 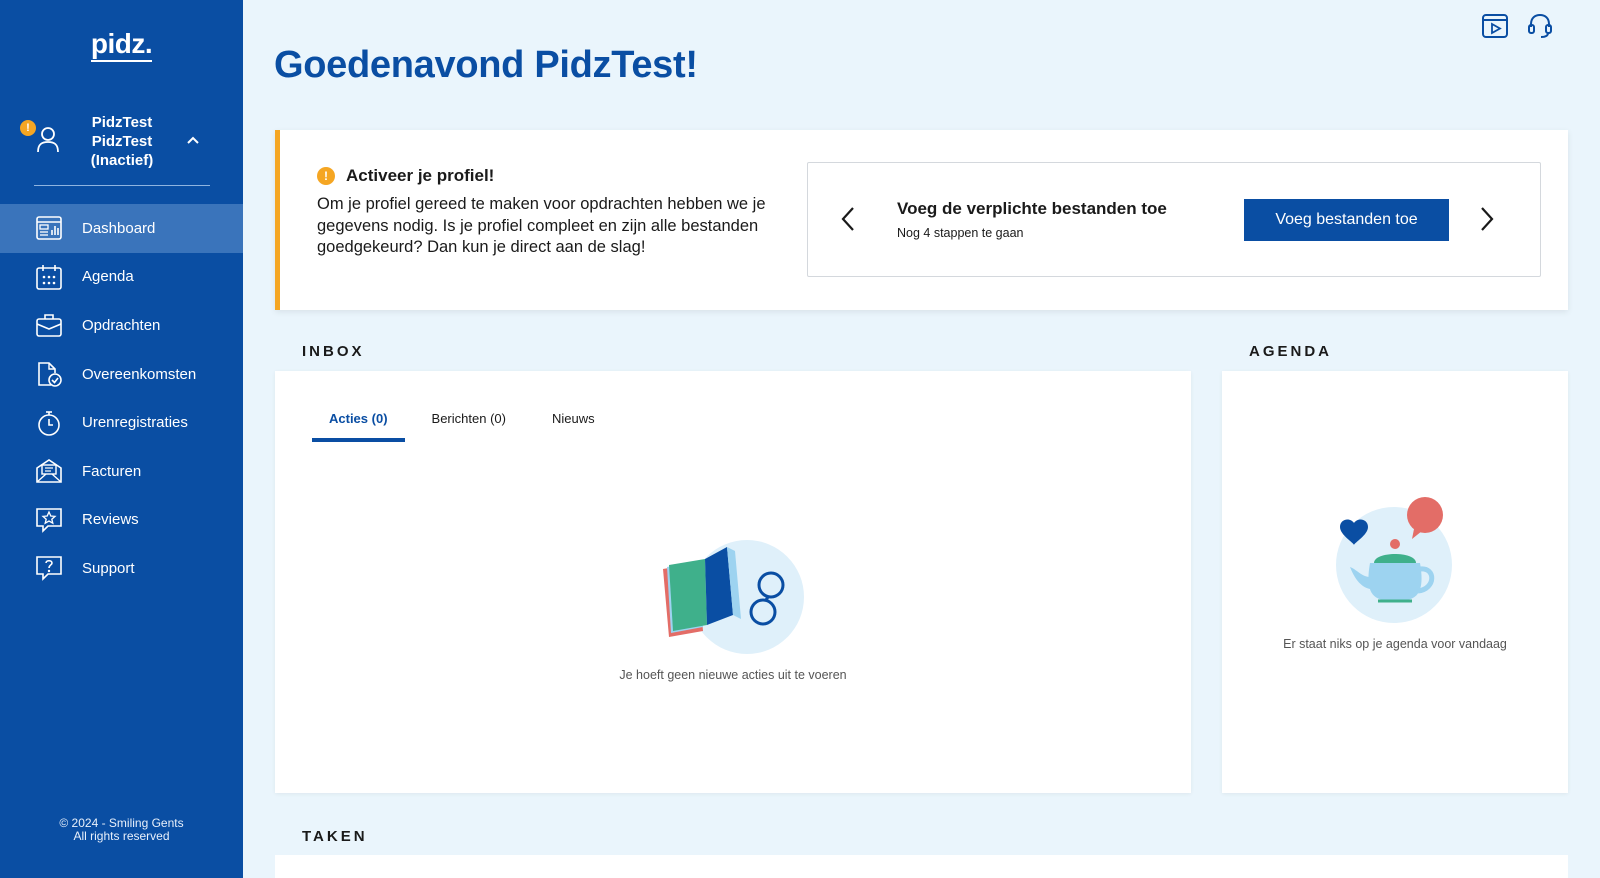 What do you see at coordinates (469, 421) in the screenshot?
I see `tab-berichten: Berichten (0)` at bounding box center [469, 421].